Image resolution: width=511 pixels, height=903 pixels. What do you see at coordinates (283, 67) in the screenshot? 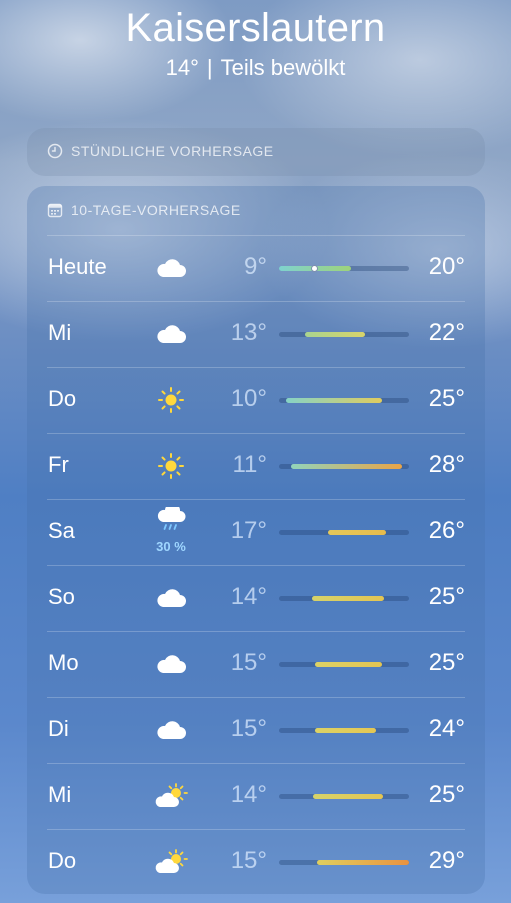
I see `condition-text: Teils bewölkt` at bounding box center [283, 67].